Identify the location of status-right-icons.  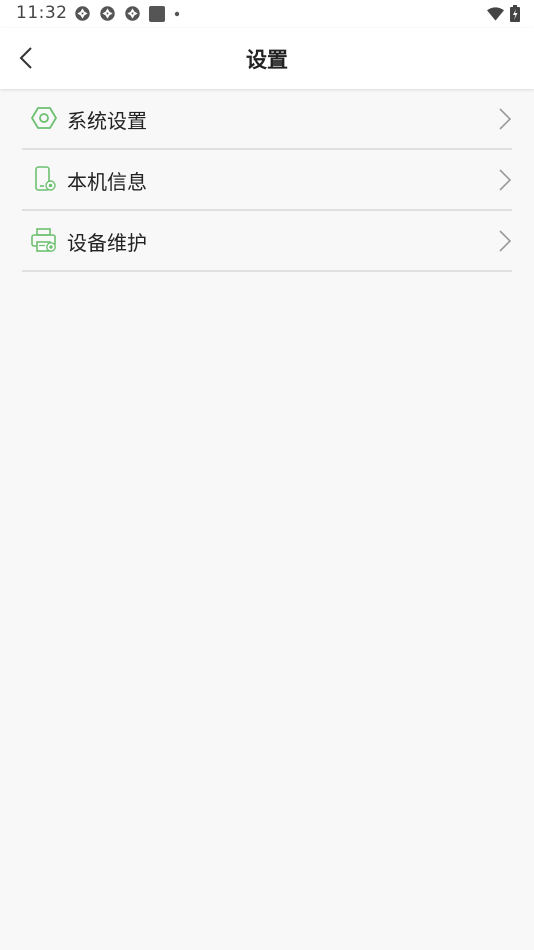
(503, 13).